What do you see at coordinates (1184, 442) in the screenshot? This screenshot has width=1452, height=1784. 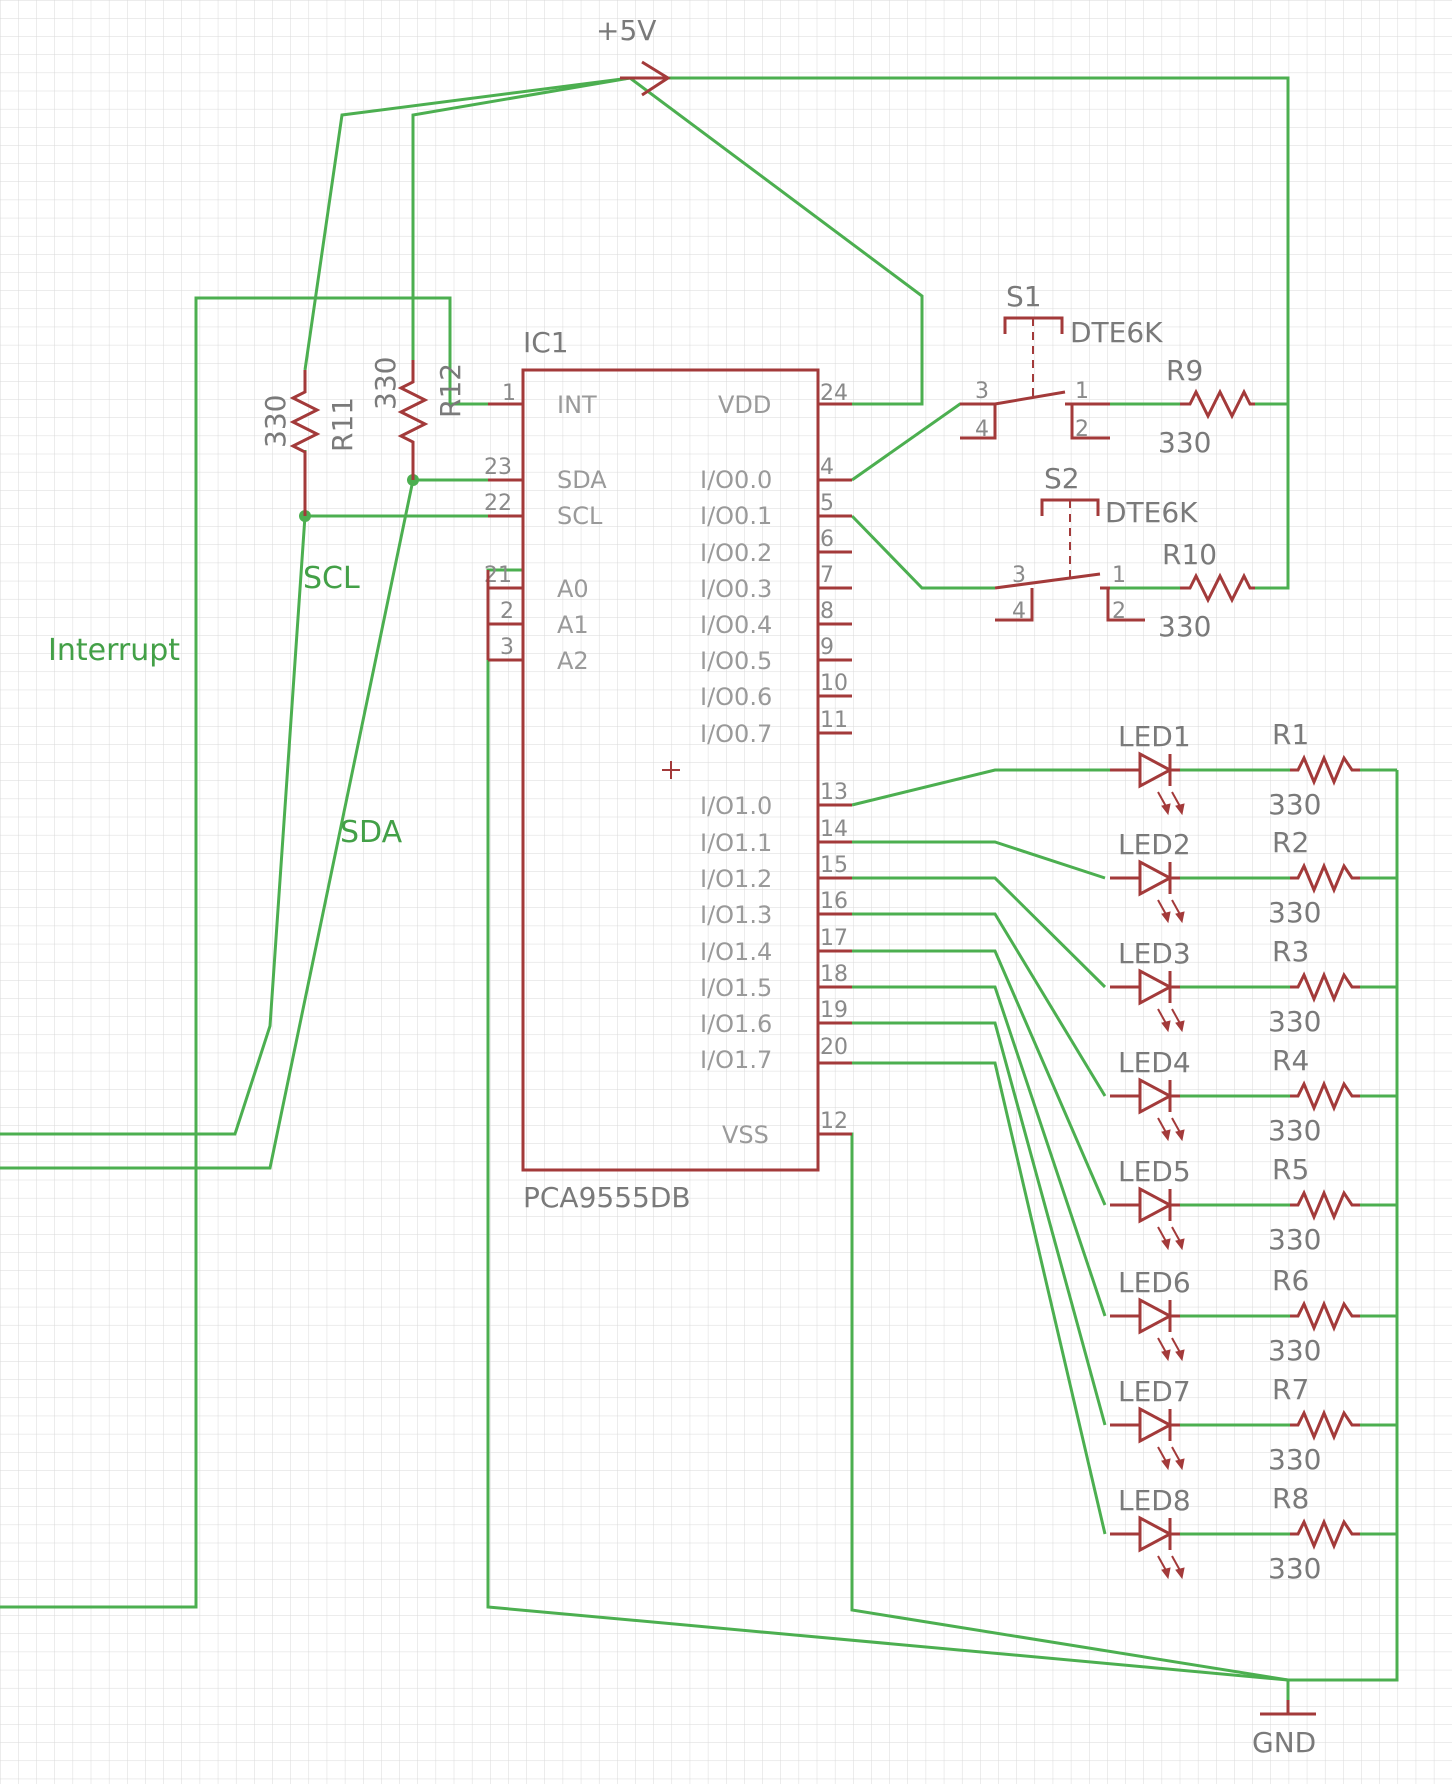 I see `r9-value: 330` at bounding box center [1184, 442].